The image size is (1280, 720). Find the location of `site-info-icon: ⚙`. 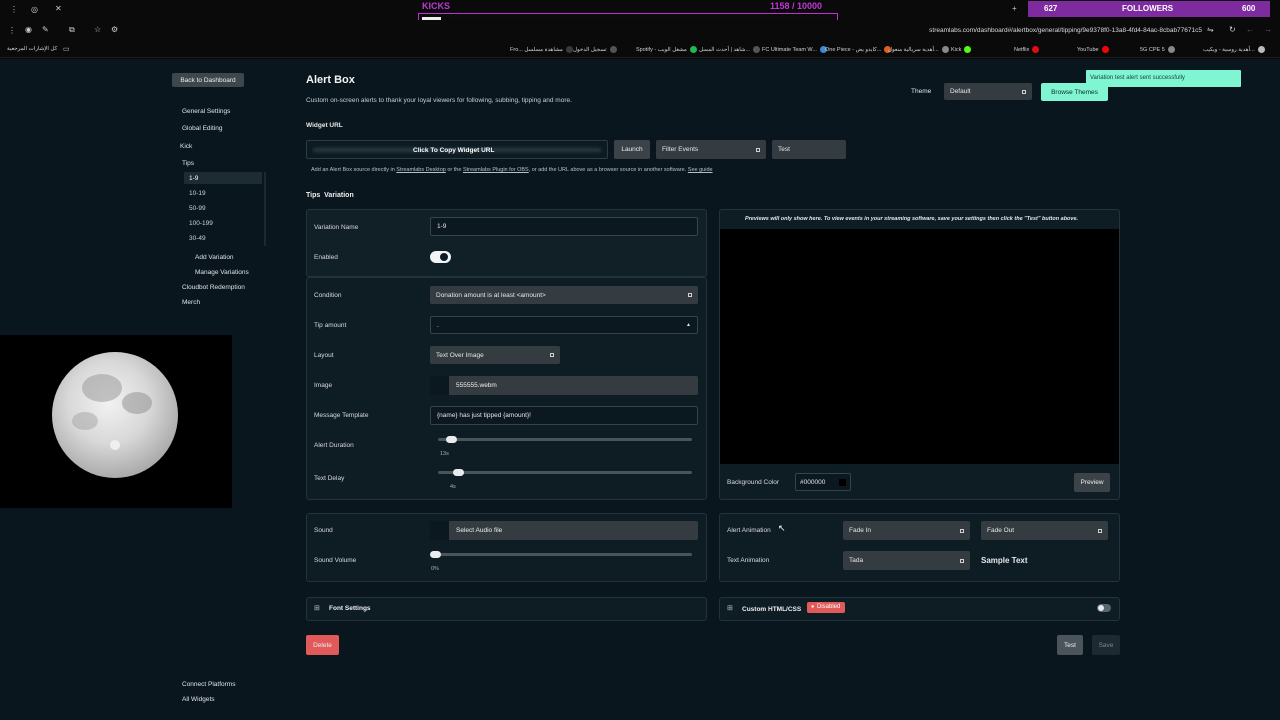

site-info-icon: ⚙ is located at coordinates (114, 29).